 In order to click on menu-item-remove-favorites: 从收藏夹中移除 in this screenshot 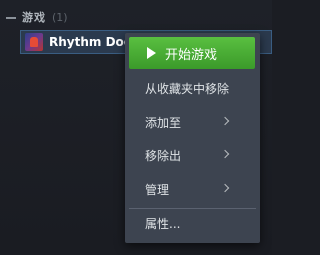, I will do `click(192, 88)`.